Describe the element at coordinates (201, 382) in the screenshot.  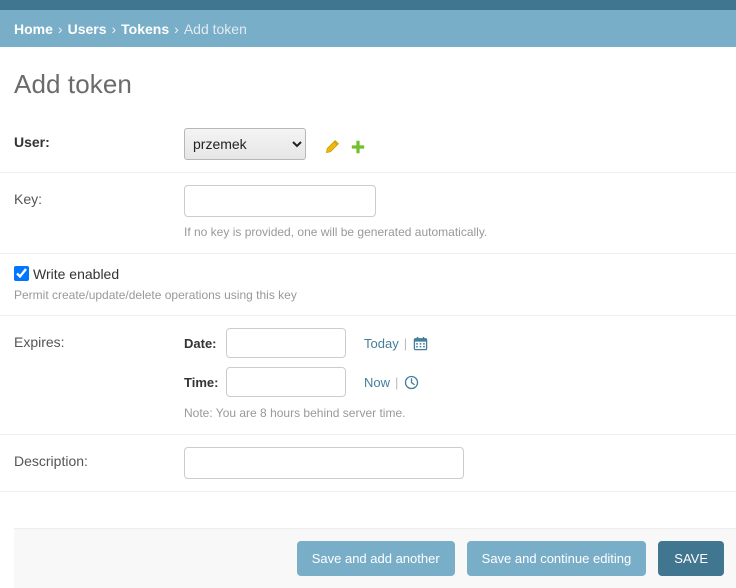
I see `time-label: Time:` at that location.